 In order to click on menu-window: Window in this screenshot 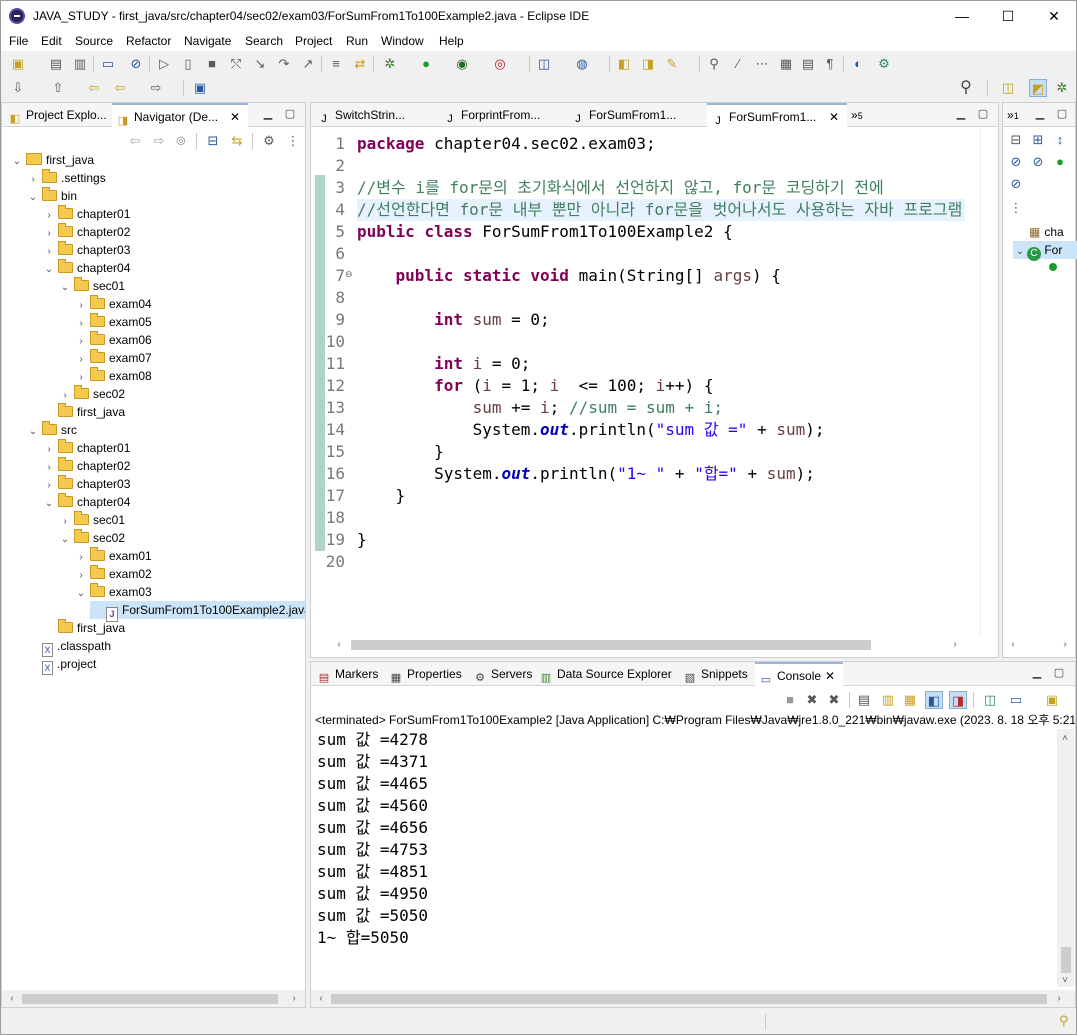, I will do `click(402, 41)`.